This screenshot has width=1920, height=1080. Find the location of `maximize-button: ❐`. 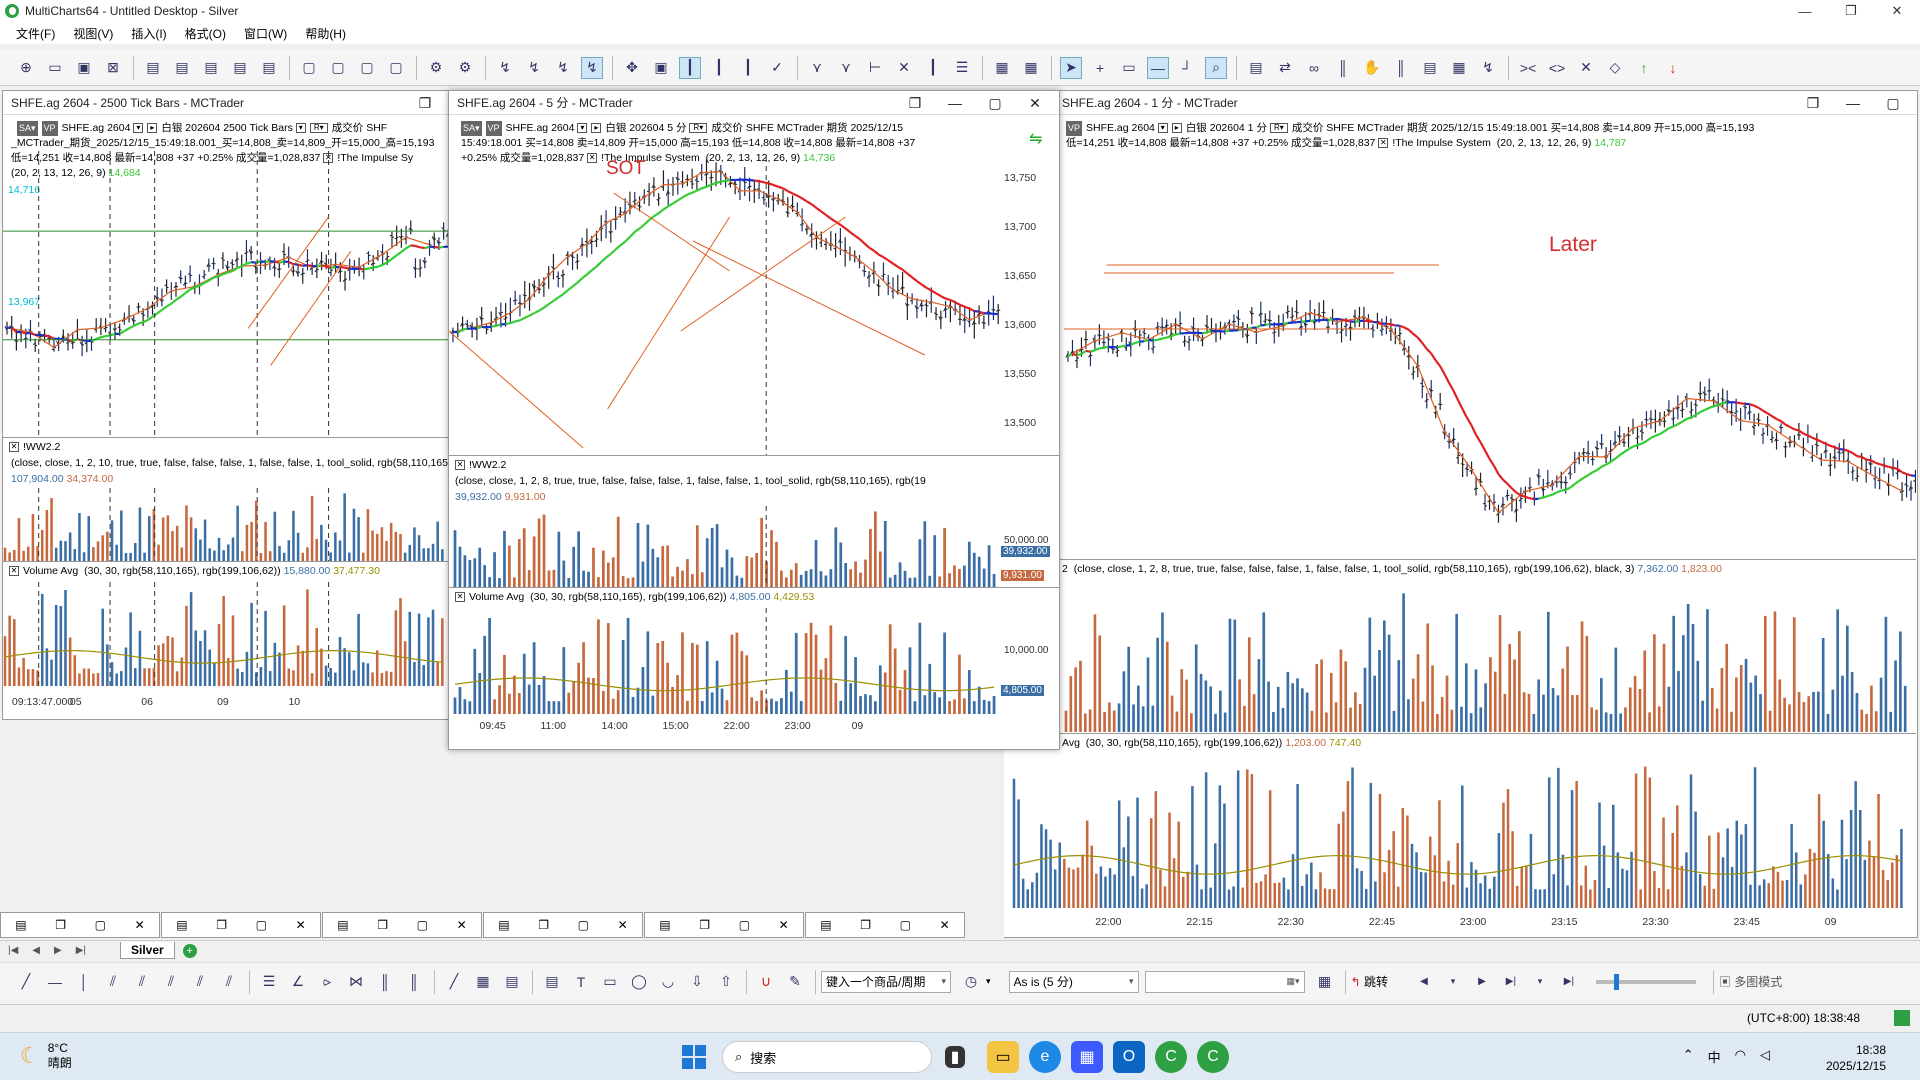

maximize-button: ❐ is located at coordinates (1851, 11).